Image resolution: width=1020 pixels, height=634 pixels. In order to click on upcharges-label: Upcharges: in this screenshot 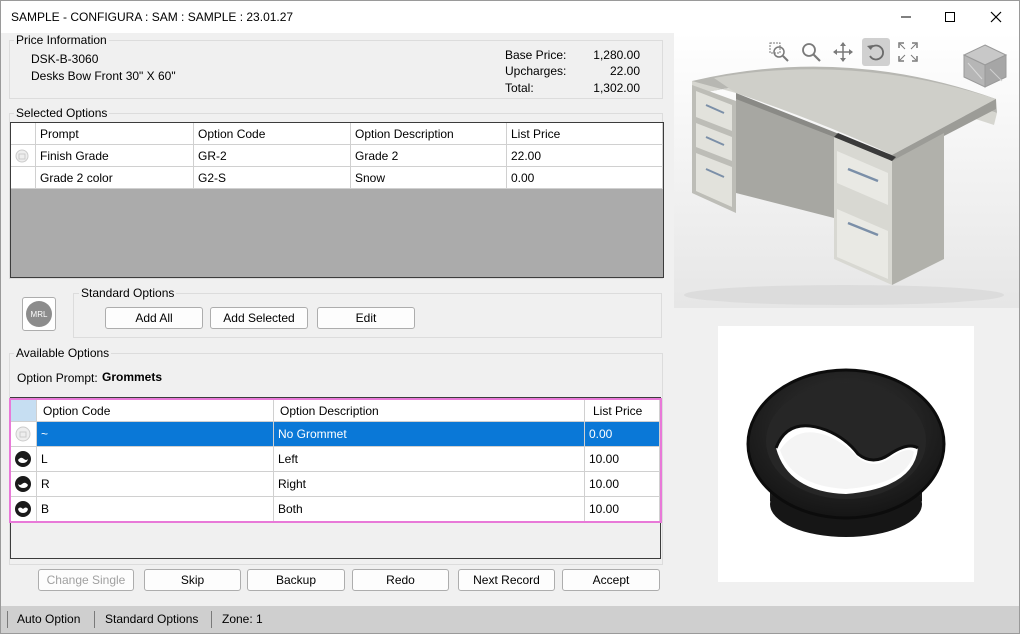, I will do `click(536, 71)`.